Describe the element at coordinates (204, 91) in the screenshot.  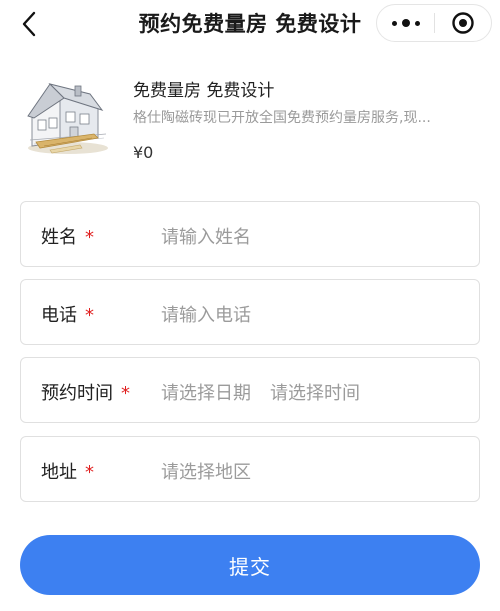
I see `product-title: 免费量房 免费设计` at that location.